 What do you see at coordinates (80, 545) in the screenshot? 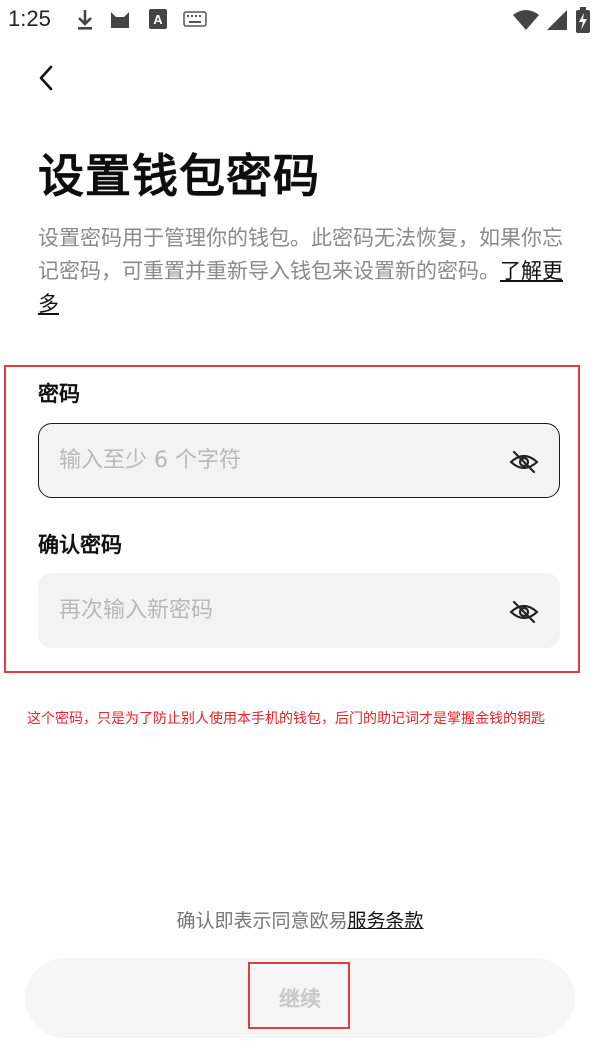
I see `confirm-password-label: 确认密码` at bounding box center [80, 545].